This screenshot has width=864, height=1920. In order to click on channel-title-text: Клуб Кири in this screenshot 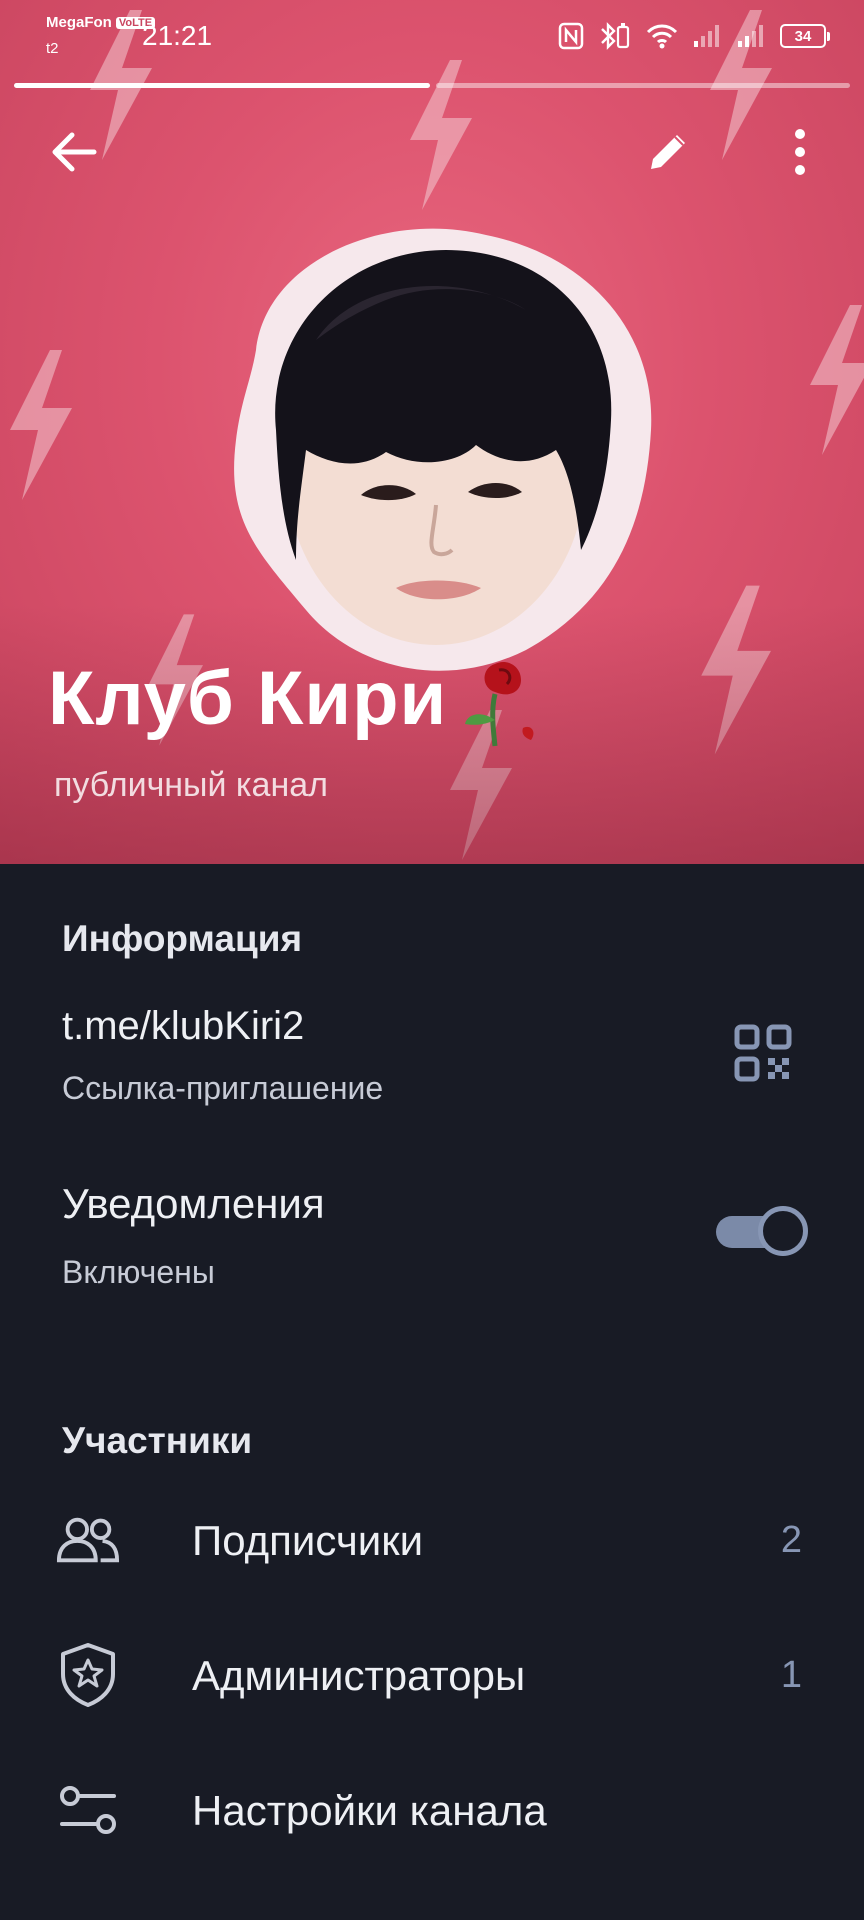, I will do `click(248, 698)`.